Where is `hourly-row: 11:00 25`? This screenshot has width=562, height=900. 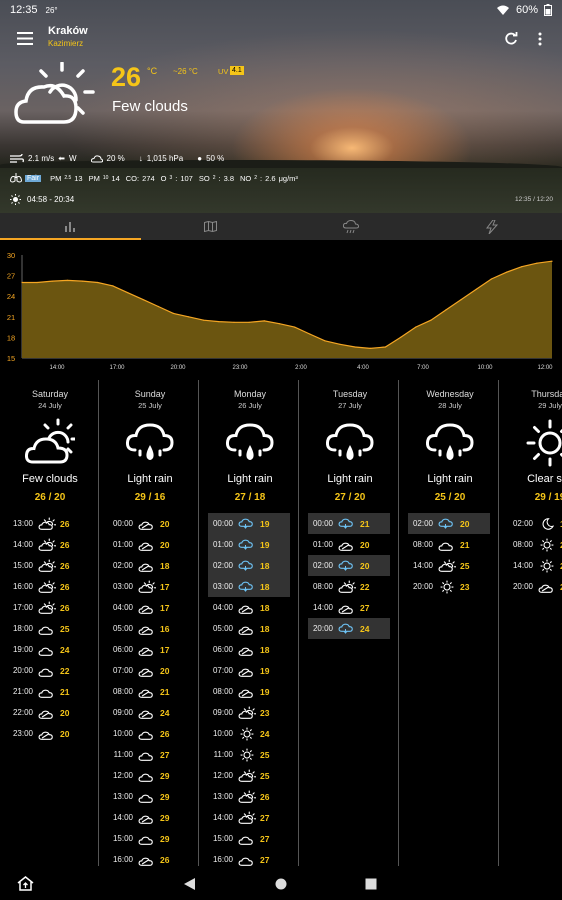 hourly-row: 11:00 25 is located at coordinates (249, 754).